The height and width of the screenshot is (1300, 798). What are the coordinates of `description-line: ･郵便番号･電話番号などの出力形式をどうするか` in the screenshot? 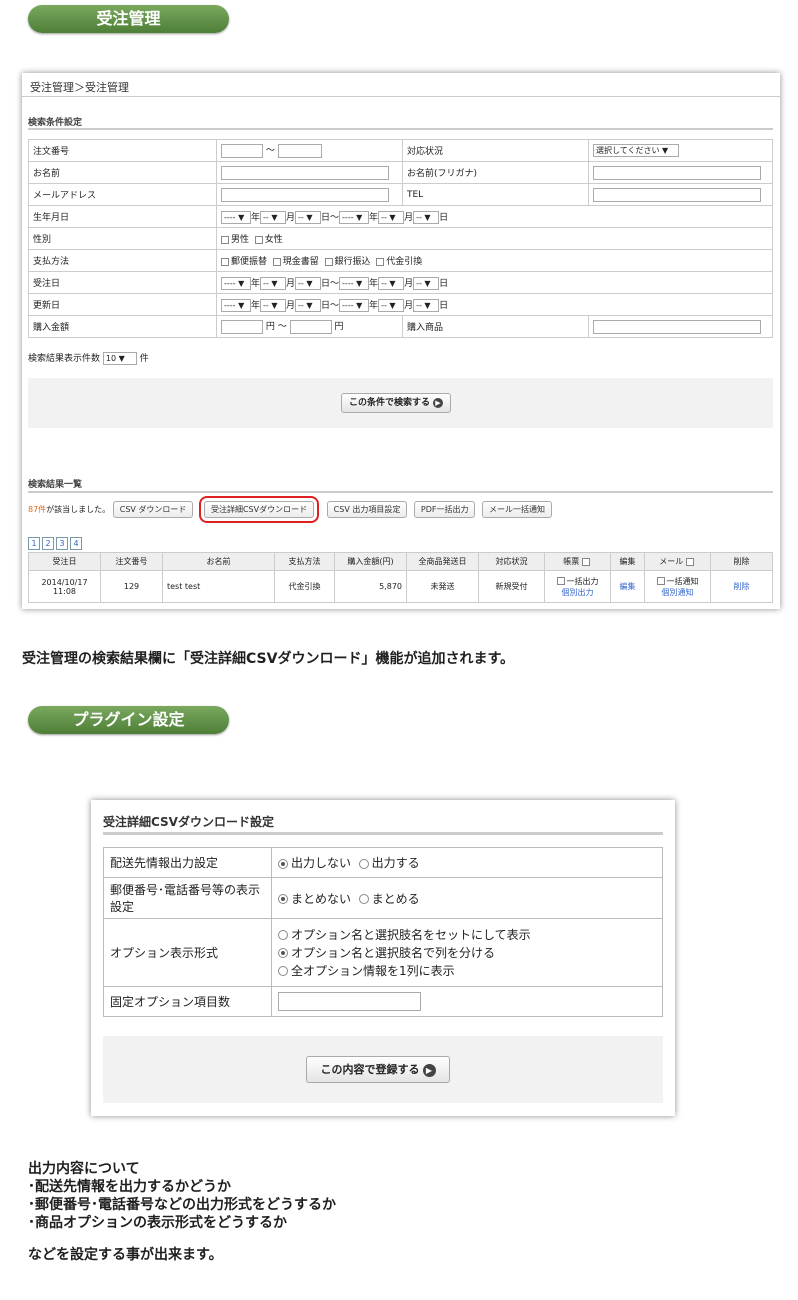 It's located at (182, 1205).